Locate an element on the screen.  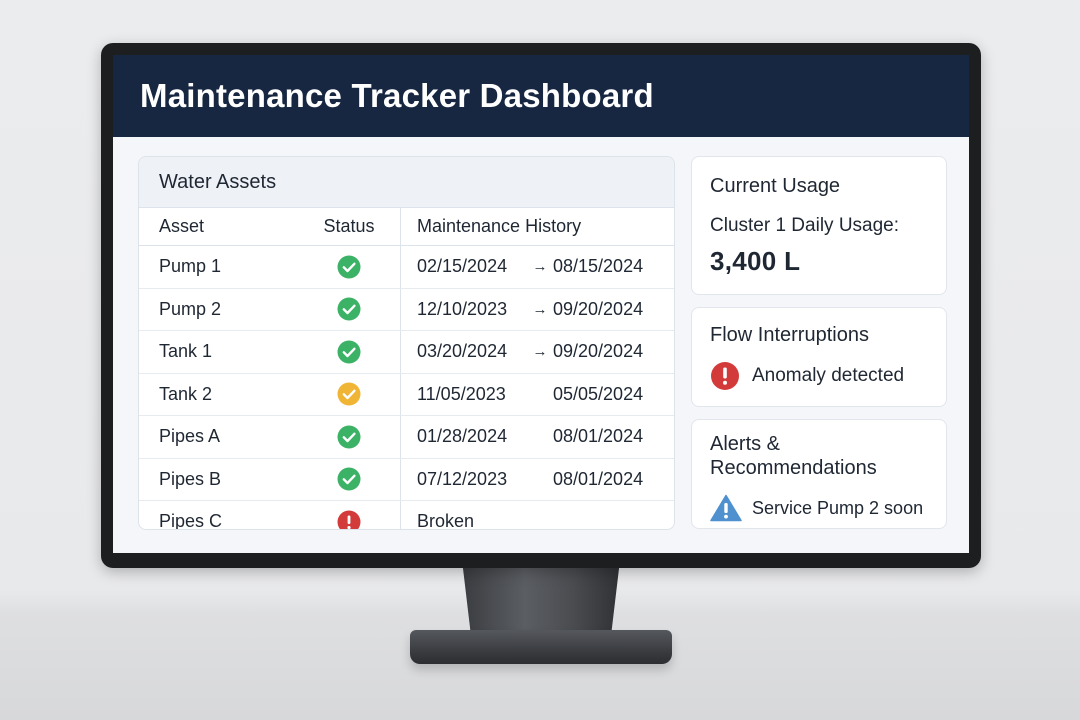
table-row: Pipes B 07/12/2023 08/01/2024 is located at coordinates (406, 479).